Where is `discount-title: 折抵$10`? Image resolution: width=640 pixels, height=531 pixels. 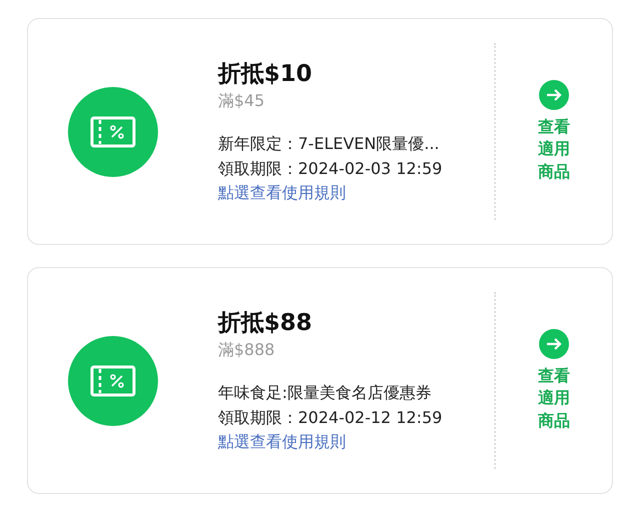
discount-title: 折抵$10 is located at coordinates (265, 74).